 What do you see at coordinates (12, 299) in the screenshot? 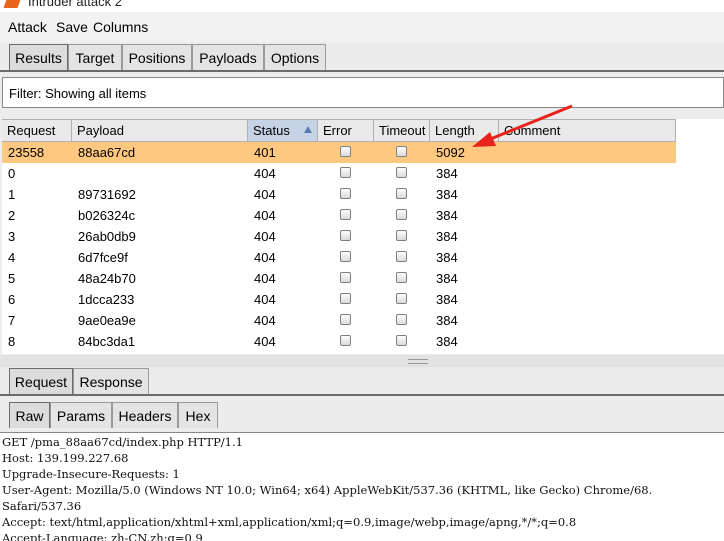
I see `cell-request: 6` at bounding box center [12, 299].